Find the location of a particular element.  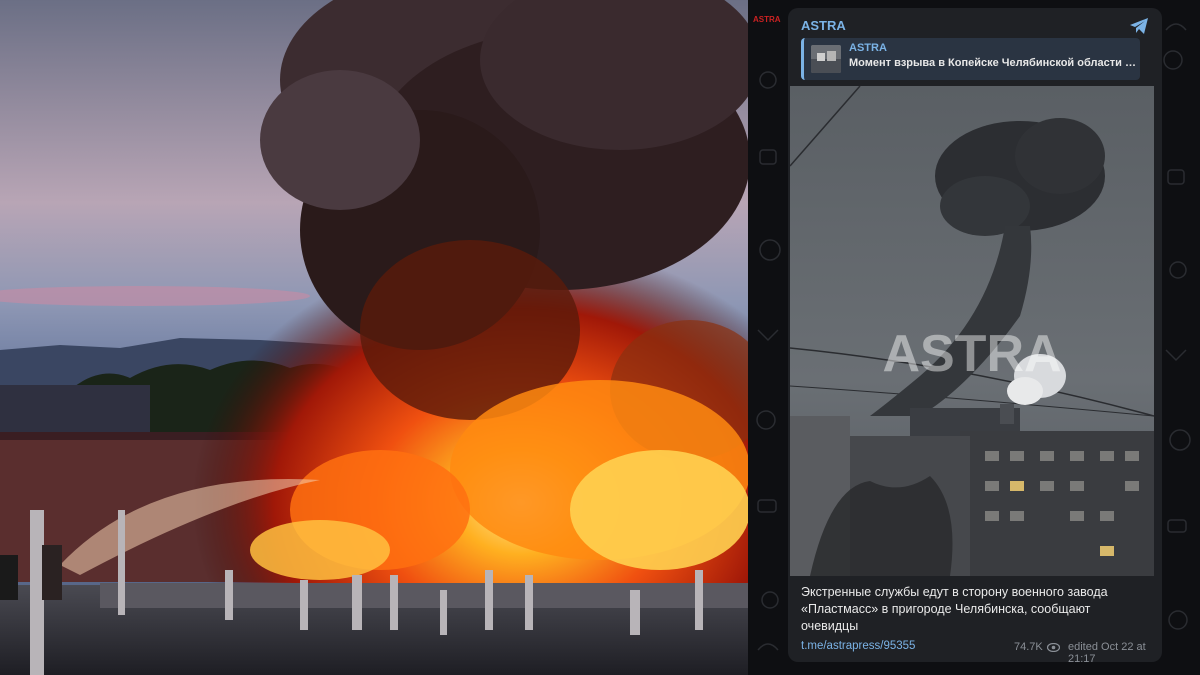

edited-timestamp: edited Oct 22 at 21:17 is located at coordinates (1107, 651).